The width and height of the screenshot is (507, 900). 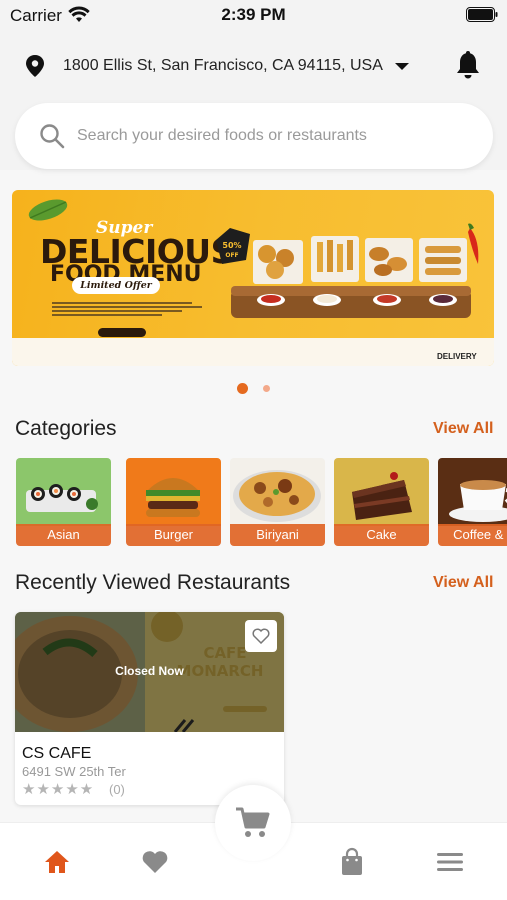 I want to click on favorite-button, so click(x=261, y=636).